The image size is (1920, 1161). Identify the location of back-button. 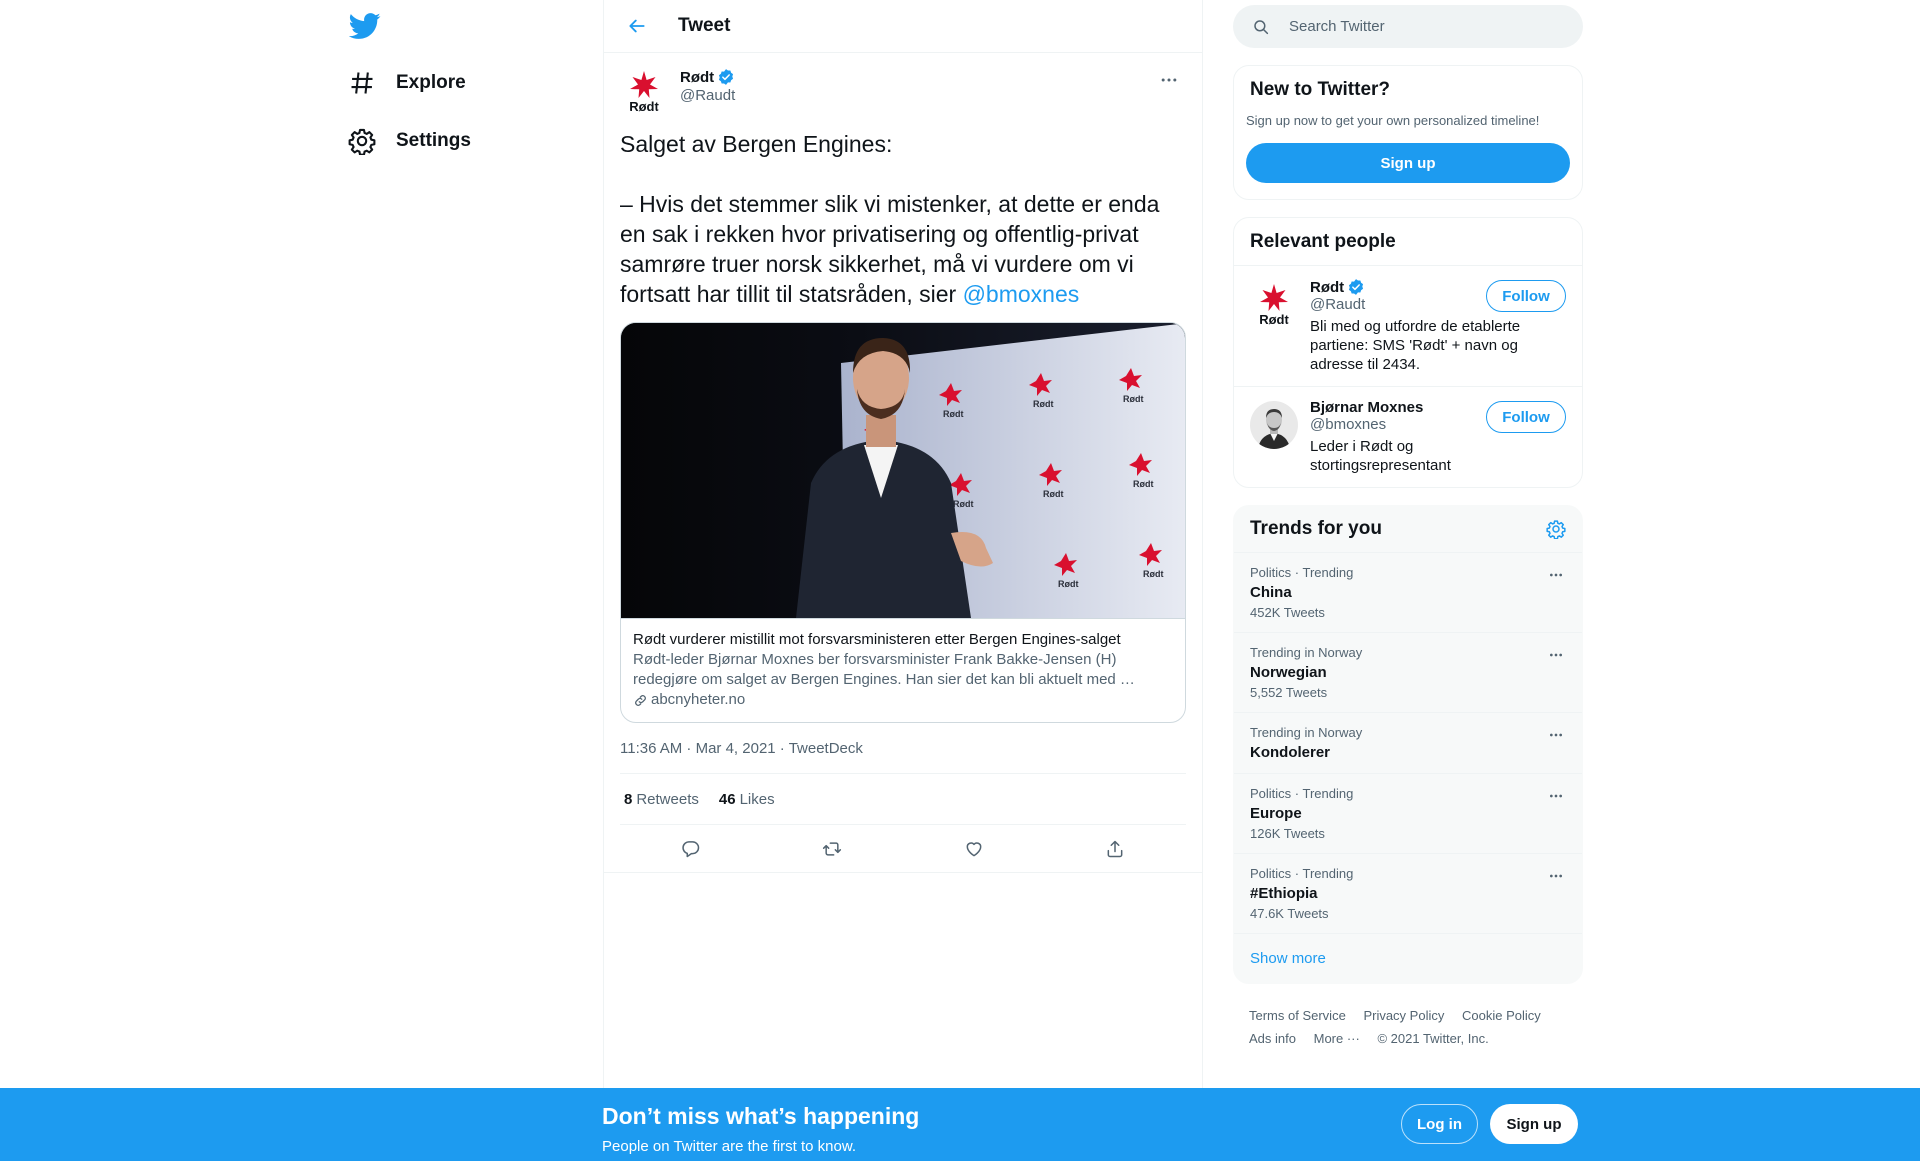
(637, 26).